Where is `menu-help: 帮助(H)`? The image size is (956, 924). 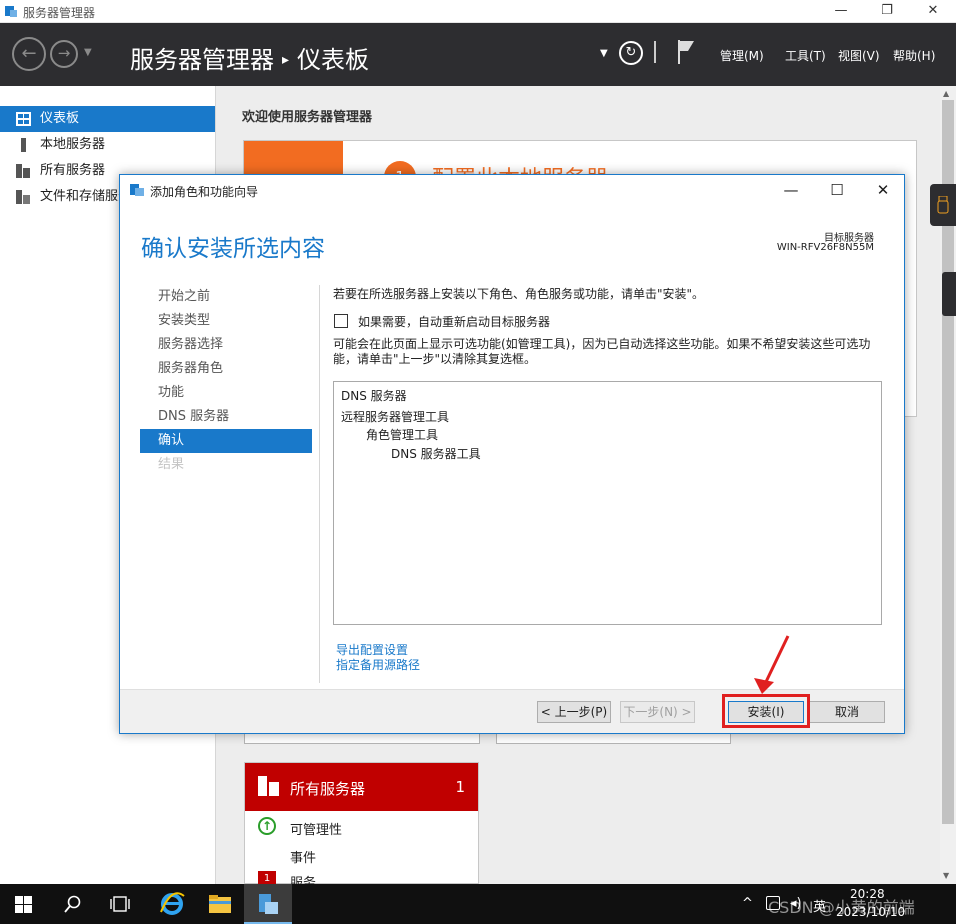
menu-help: 帮助(H) is located at coordinates (914, 55).